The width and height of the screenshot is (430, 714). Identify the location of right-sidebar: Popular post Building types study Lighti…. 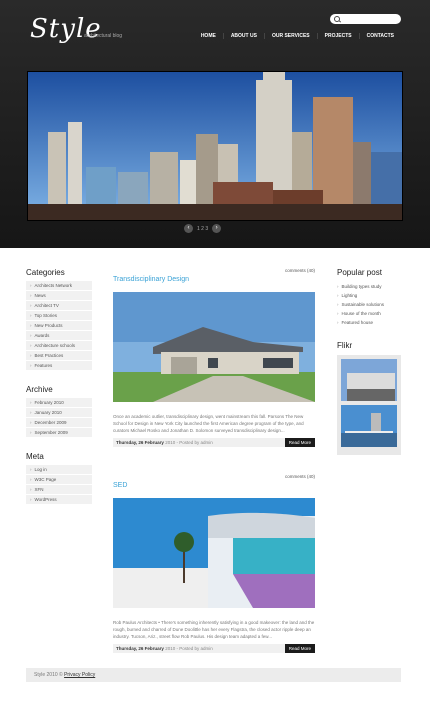
(369, 361).